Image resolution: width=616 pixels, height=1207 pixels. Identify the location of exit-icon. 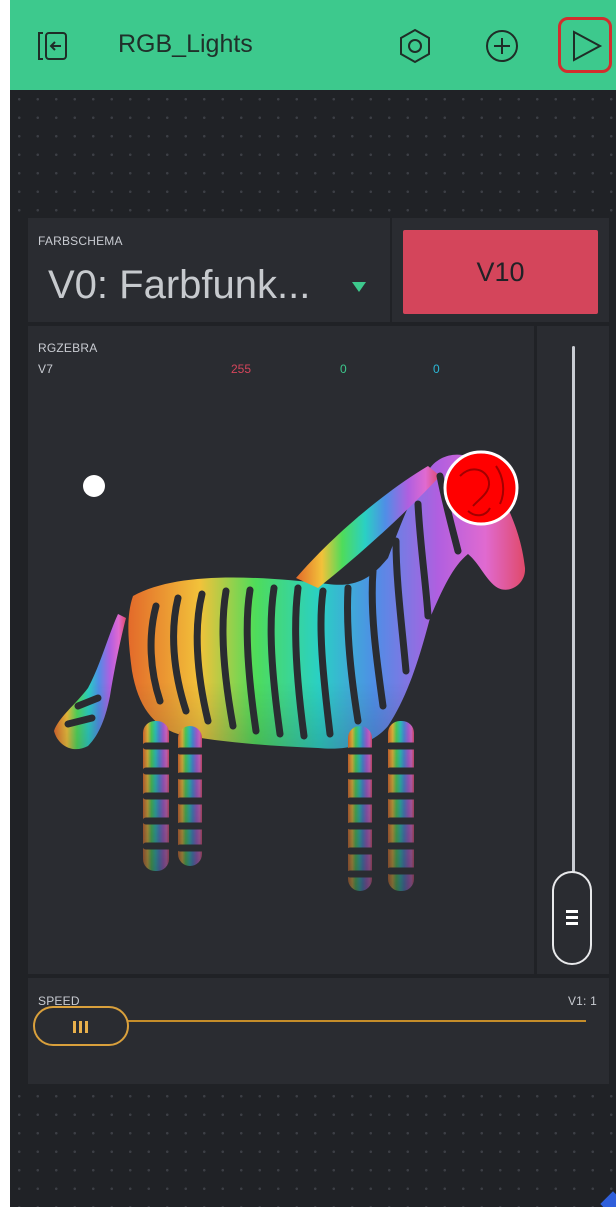
(52, 46).